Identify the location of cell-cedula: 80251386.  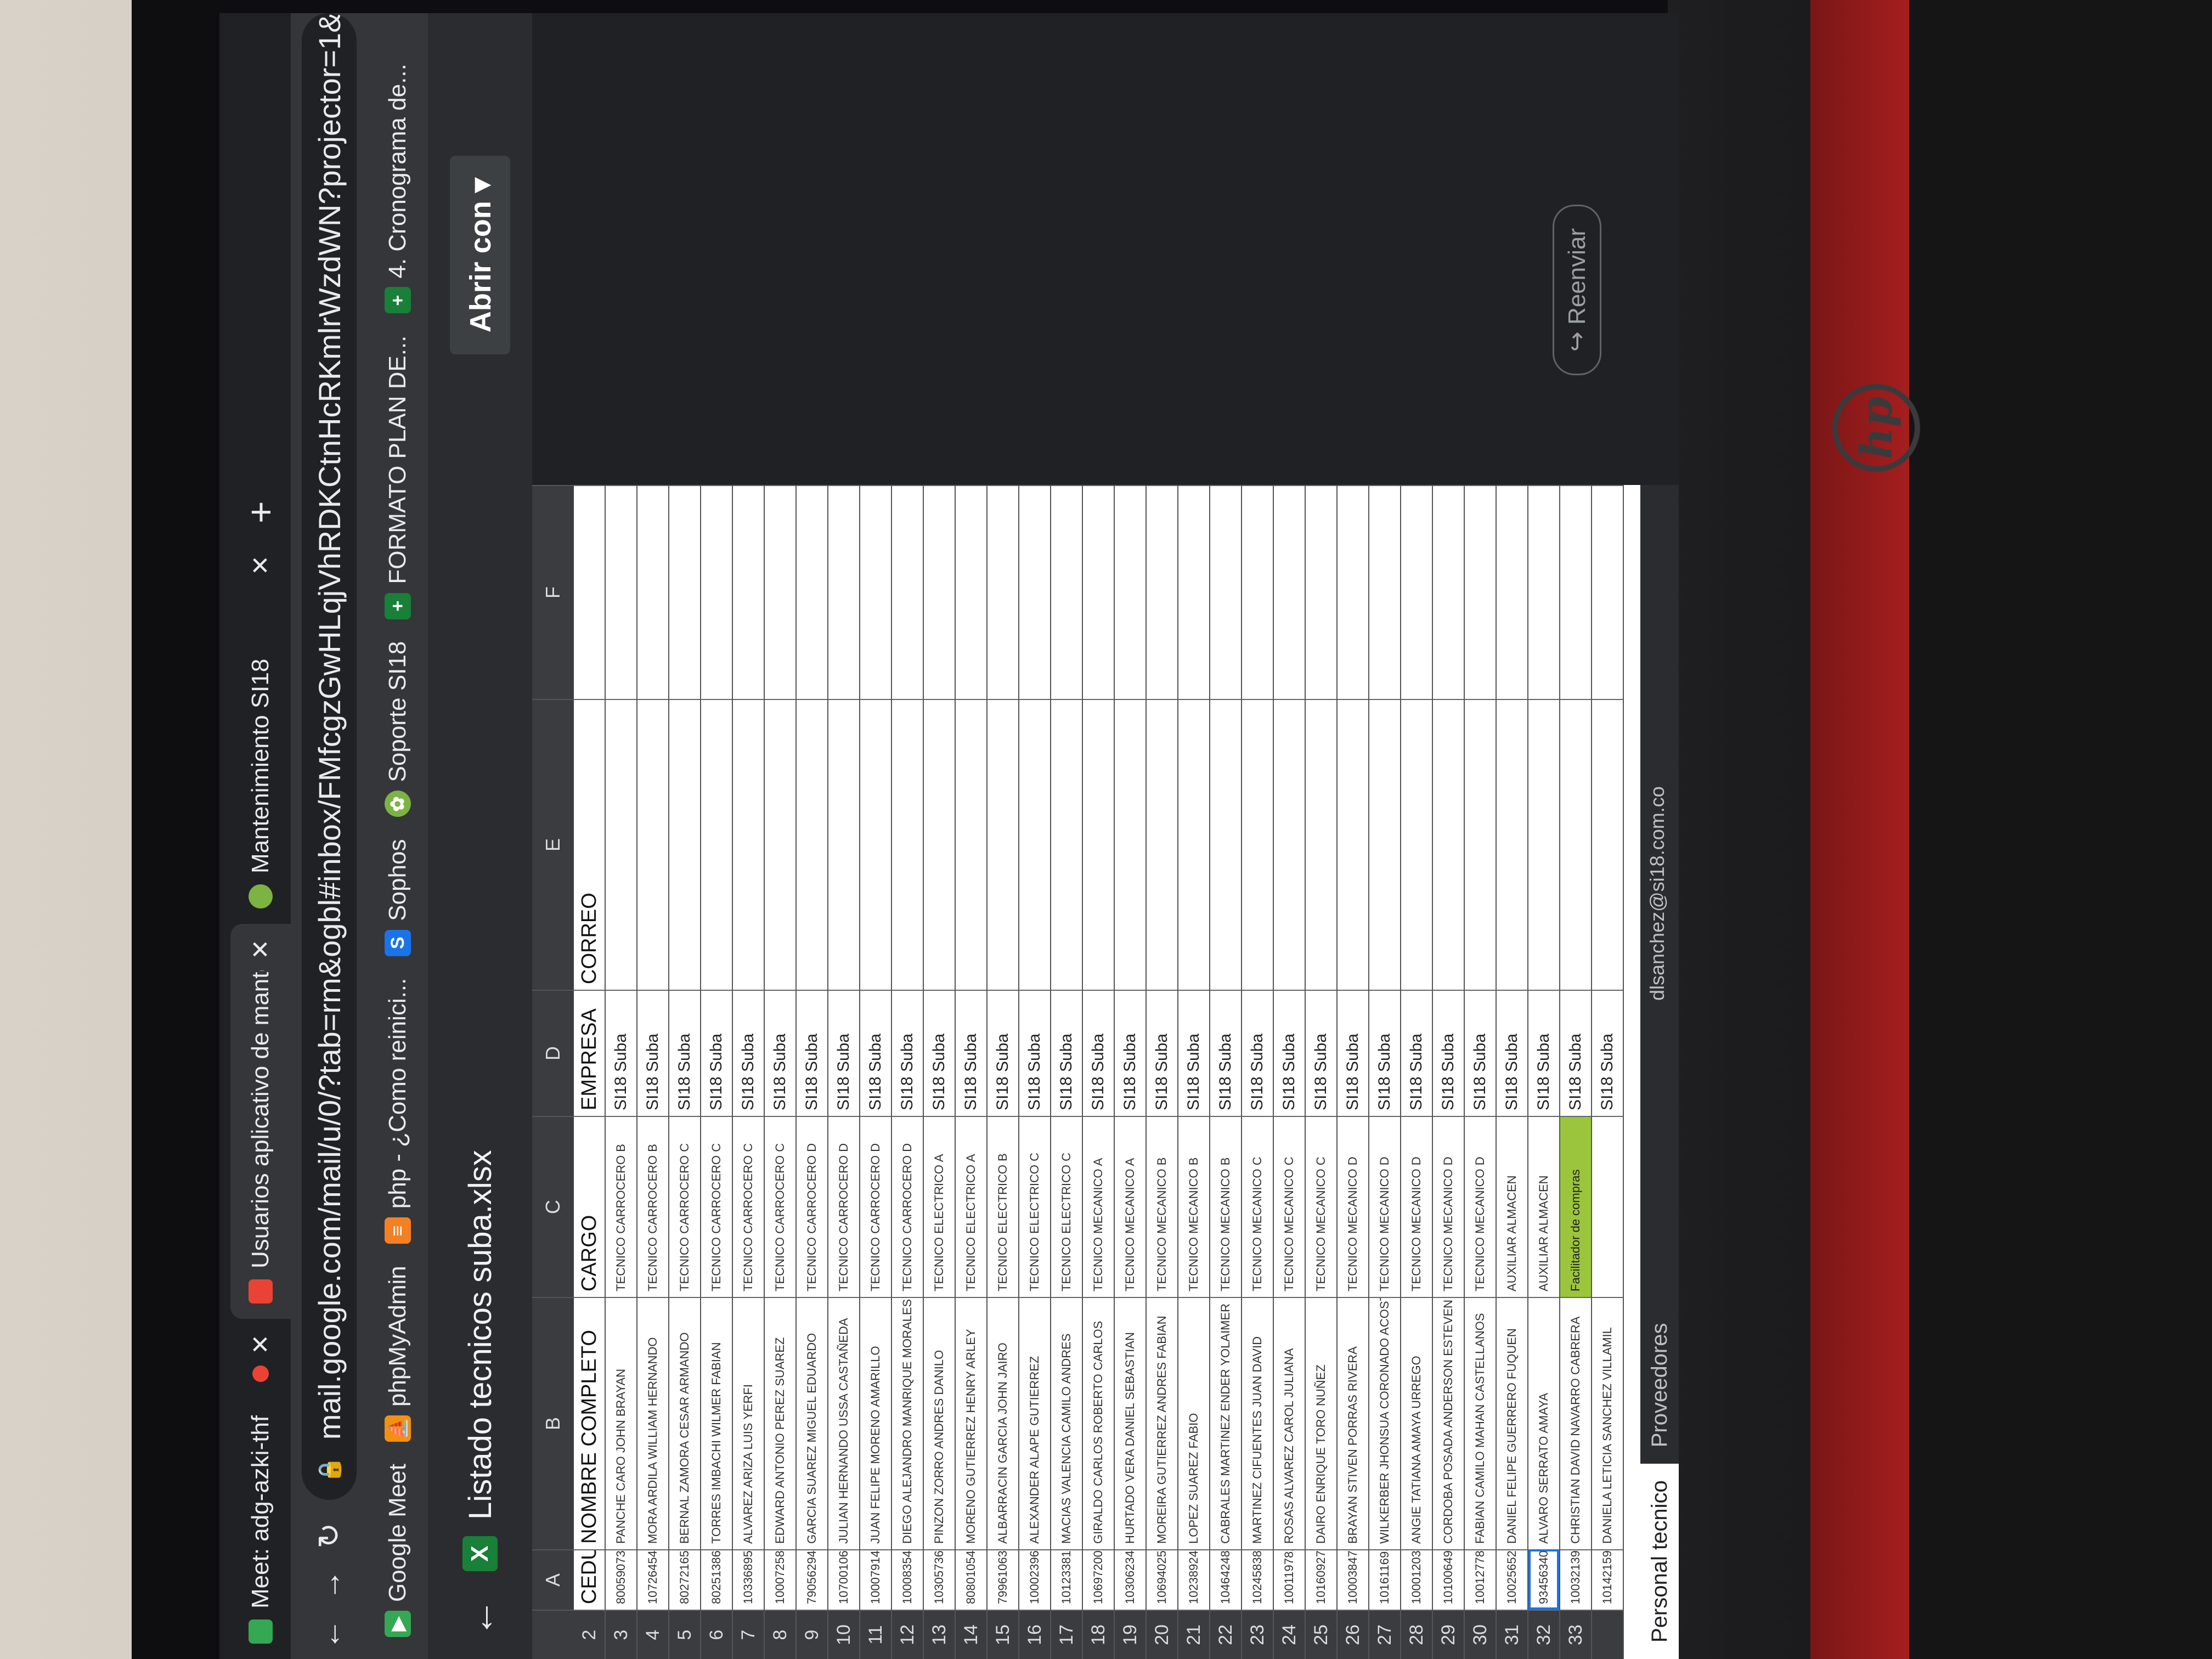
(716, 1579).